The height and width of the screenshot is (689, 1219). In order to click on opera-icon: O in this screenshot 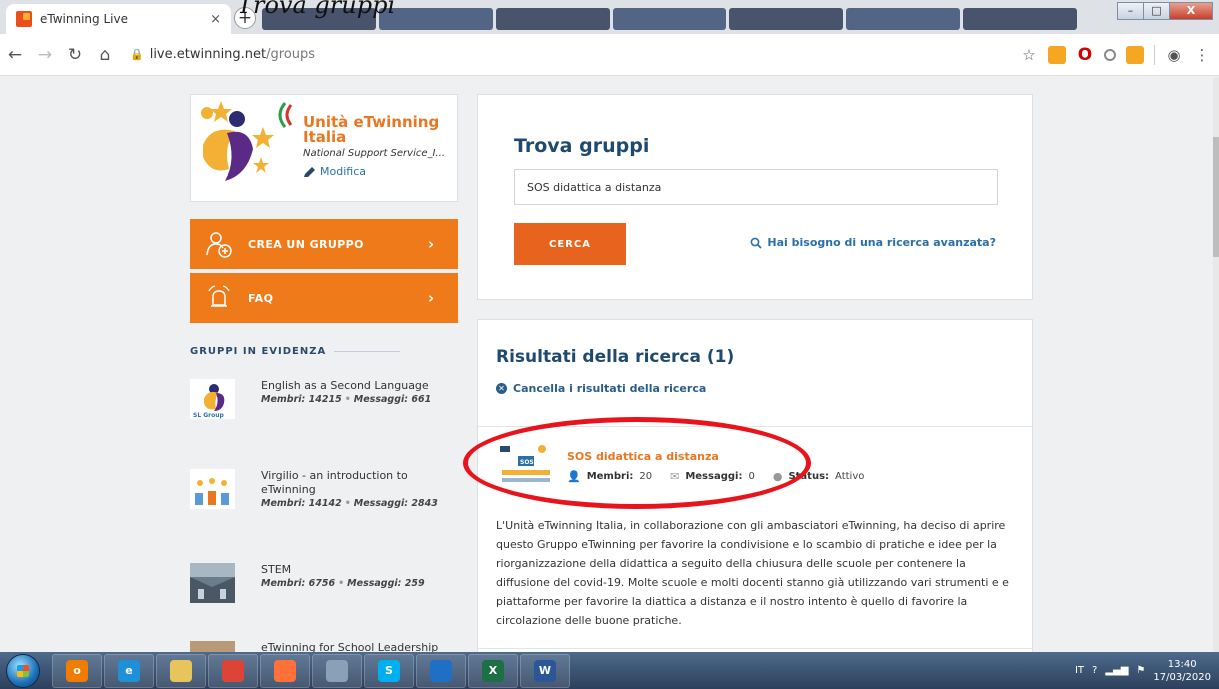, I will do `click(1085, 55)`.